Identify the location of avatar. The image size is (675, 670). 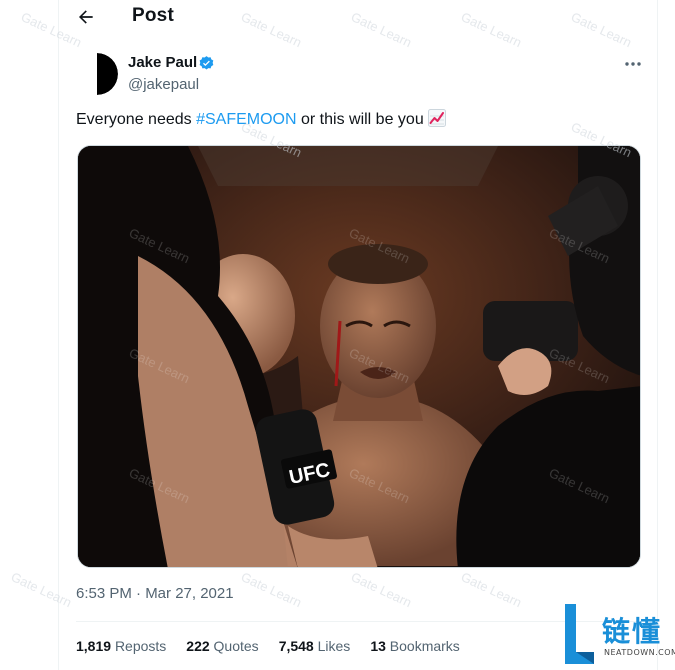
(97, 74).